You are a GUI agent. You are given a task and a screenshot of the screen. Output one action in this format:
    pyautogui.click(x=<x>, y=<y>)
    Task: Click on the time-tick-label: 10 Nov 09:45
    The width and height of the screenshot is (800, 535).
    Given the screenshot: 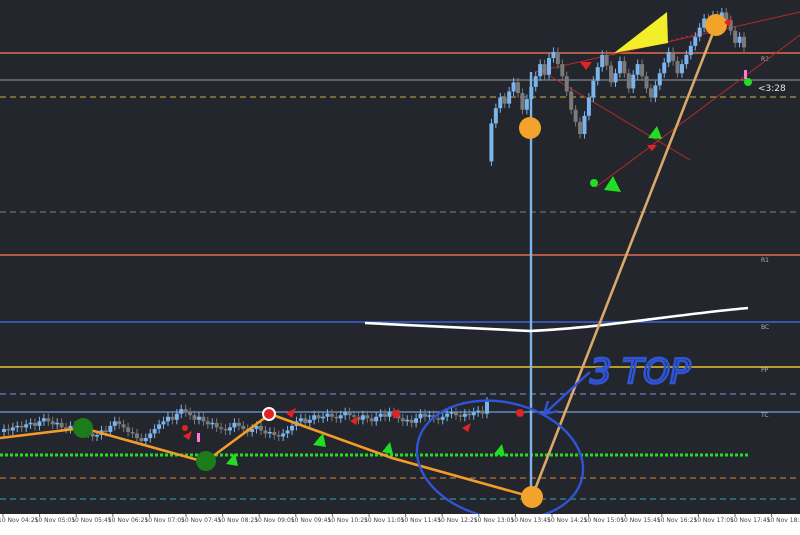 What is the action you would take?
    pyautogui.click(x=311, y=520)
    